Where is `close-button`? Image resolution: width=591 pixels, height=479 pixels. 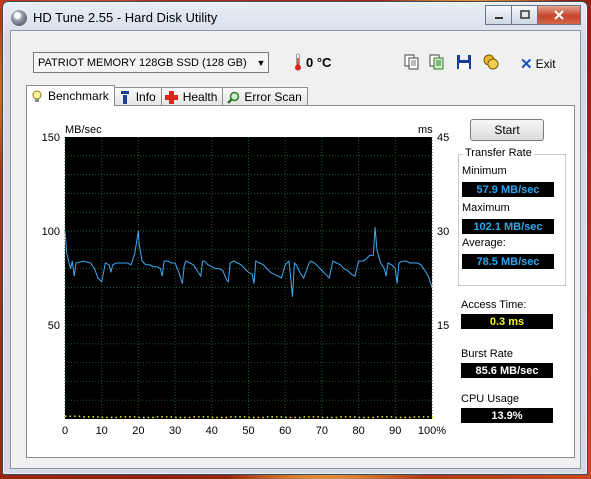
close-button is located at coordinates (559, 15).